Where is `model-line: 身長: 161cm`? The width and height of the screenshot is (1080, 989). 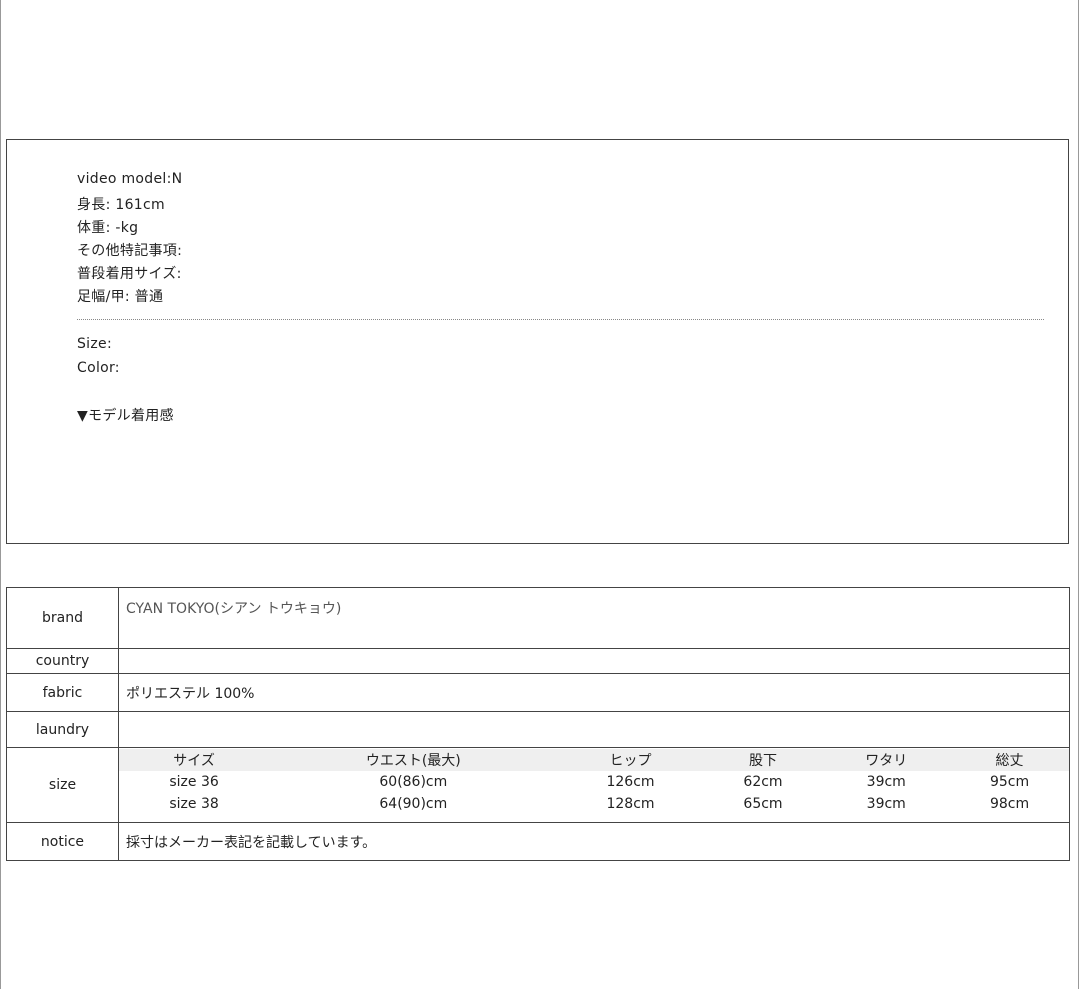
model-line: 身長: 161cm is located at coordinates (121, 205).